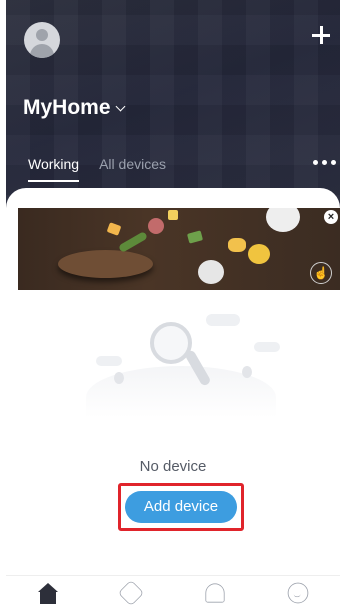 The height and width of the screenshot is (609, 346). I want to click on hexagon-icon, so click(131, 593).